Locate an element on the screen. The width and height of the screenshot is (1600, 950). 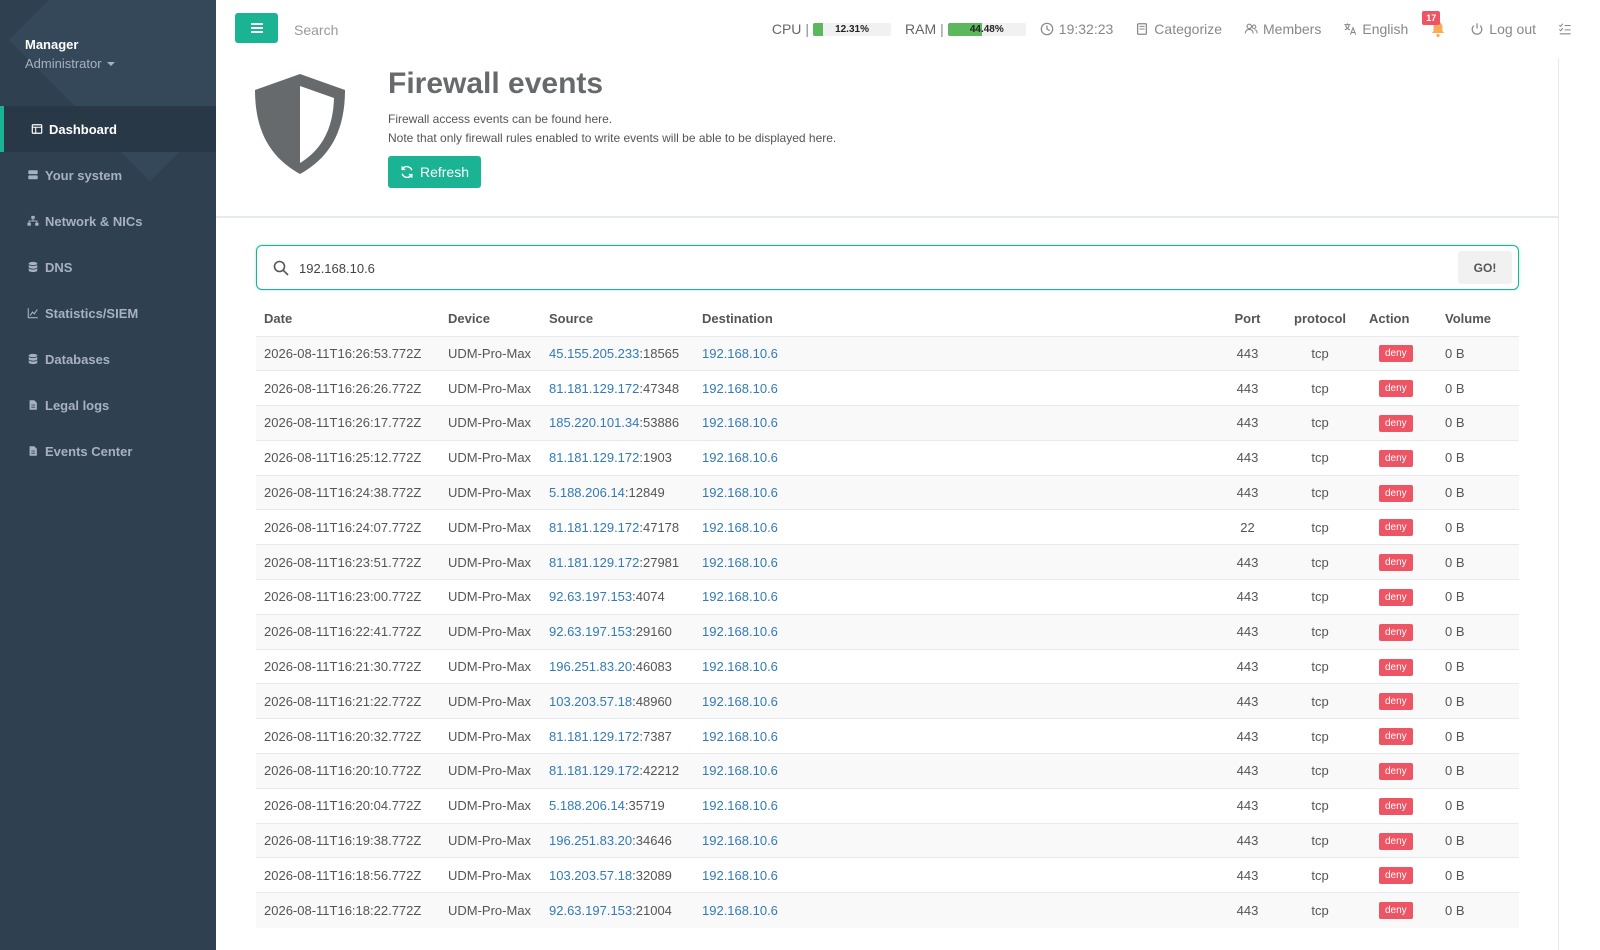
cpu-progress-bar: 12.31% is located at coordinates (852, 29).